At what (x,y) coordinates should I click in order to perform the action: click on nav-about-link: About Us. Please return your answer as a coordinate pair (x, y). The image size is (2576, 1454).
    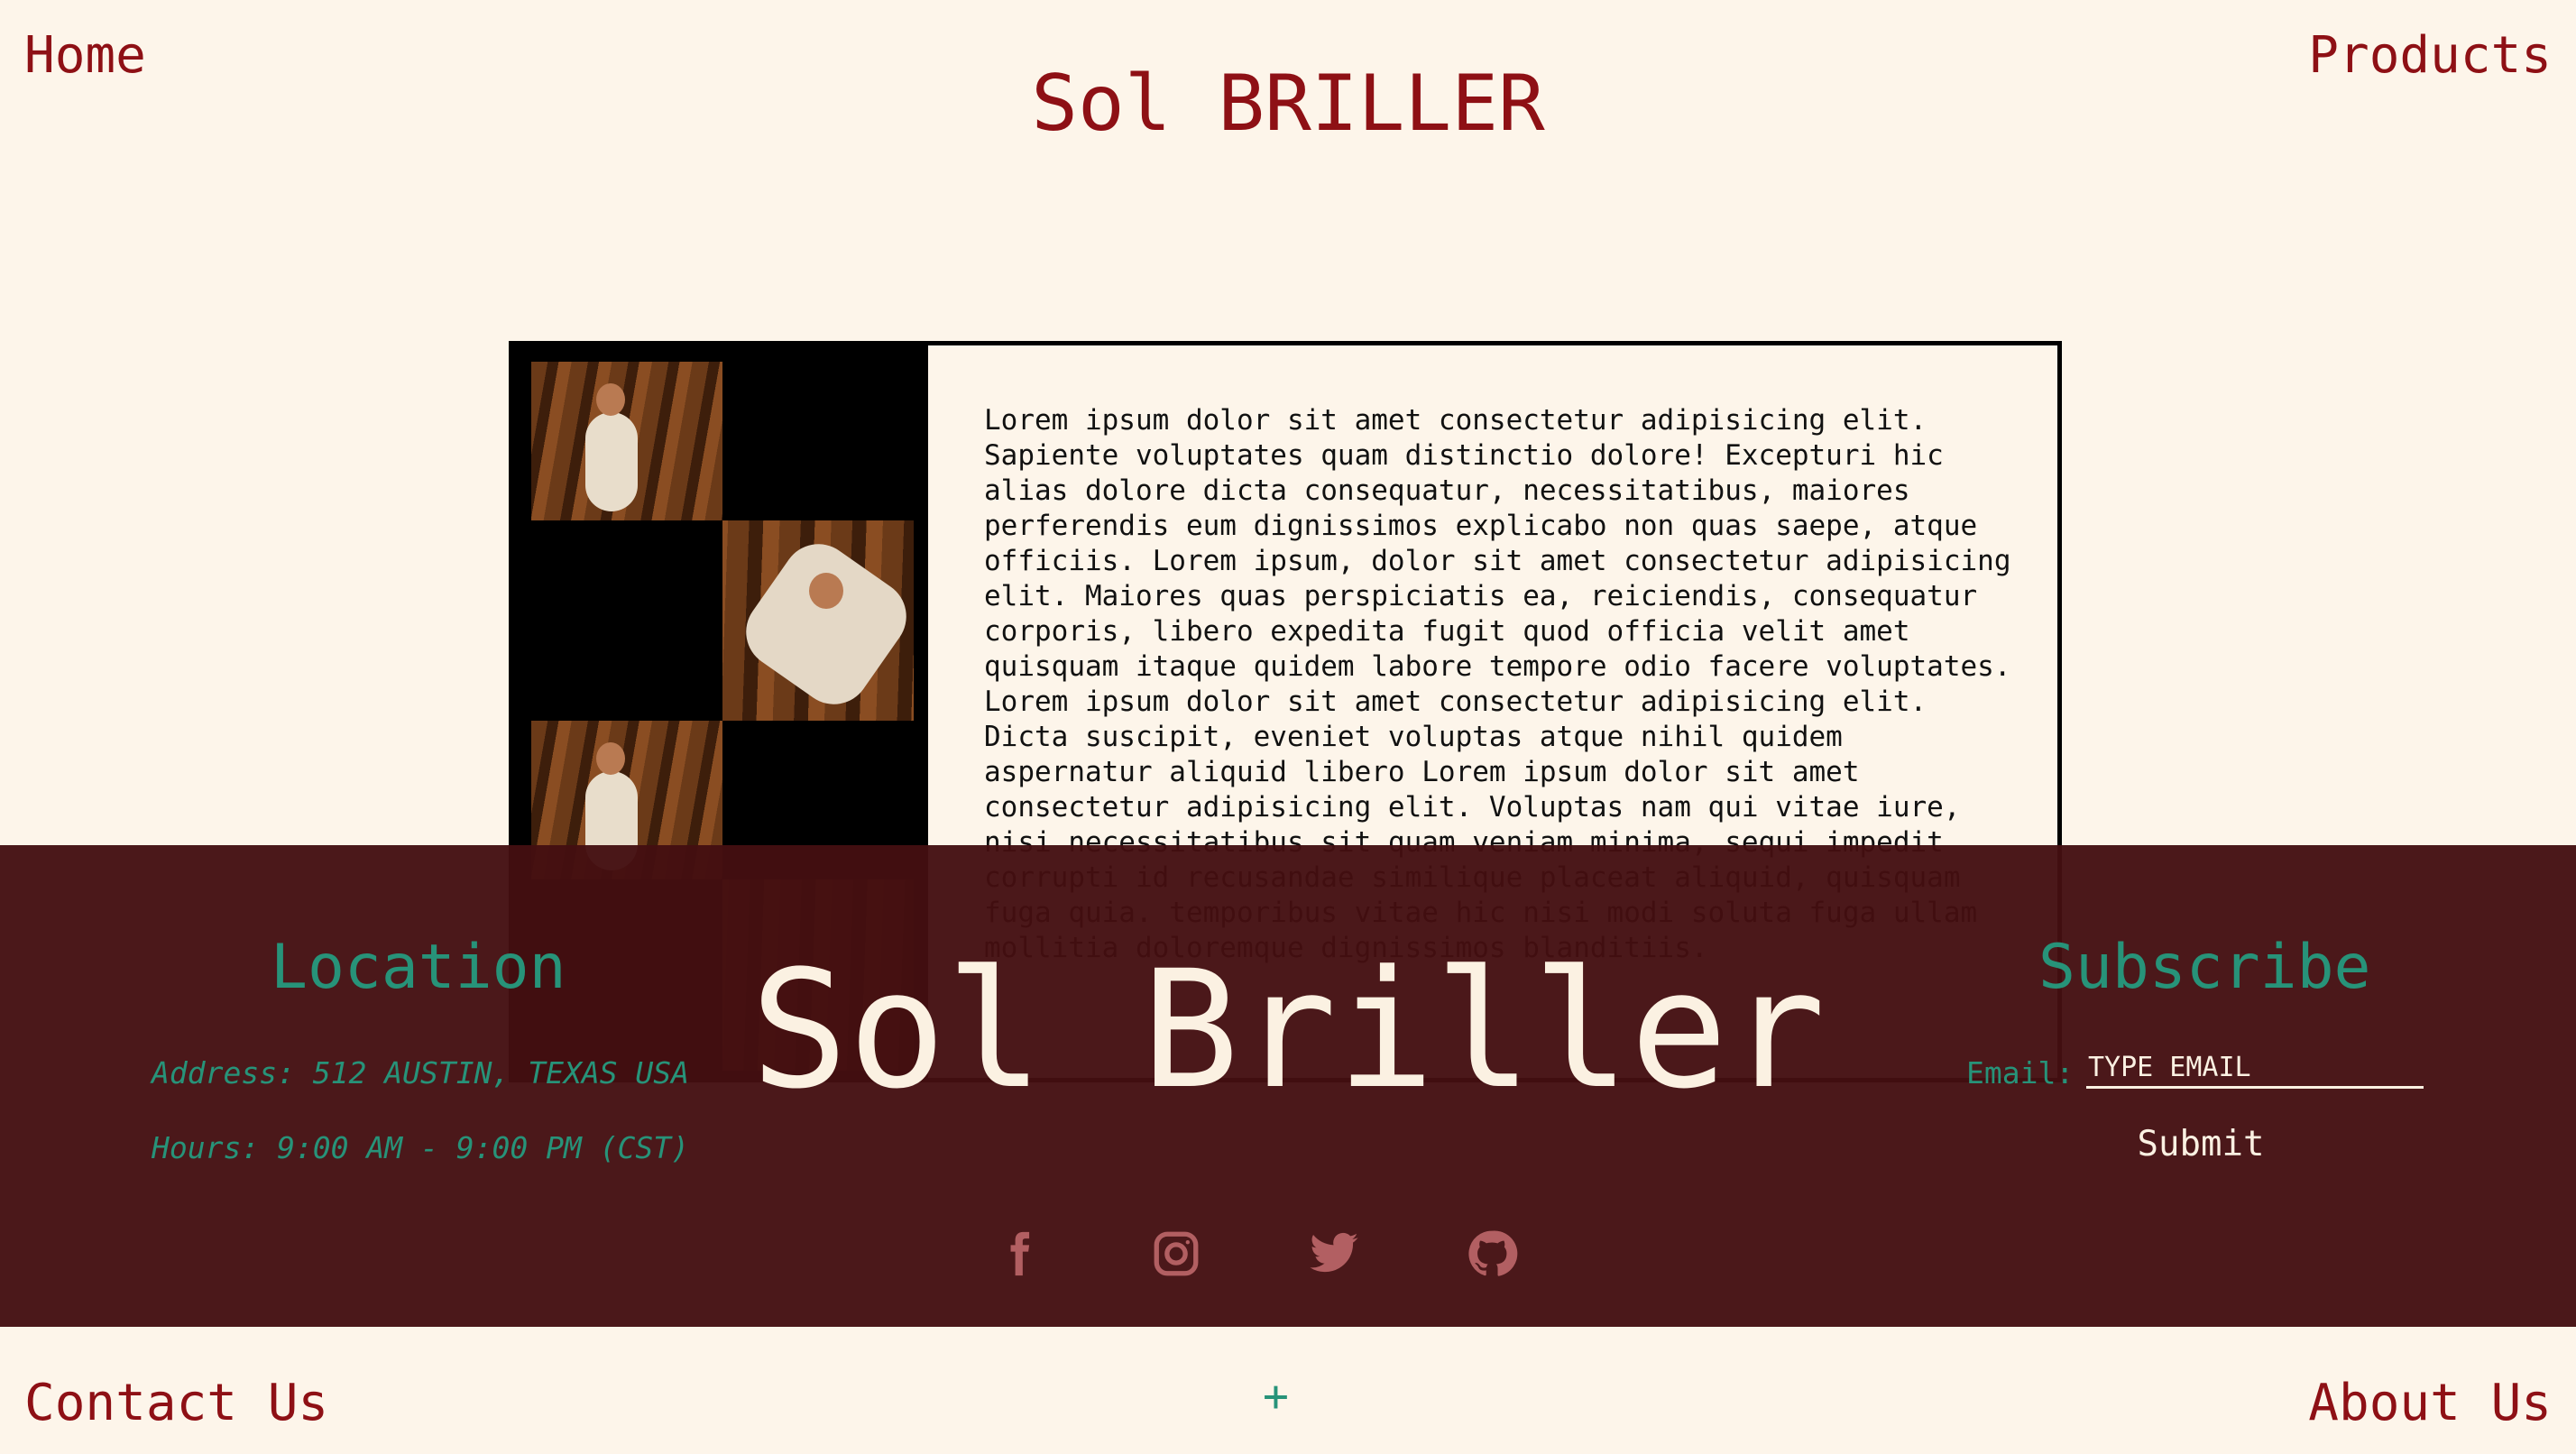
    Looking at the image, I should click on (2430, 1403).